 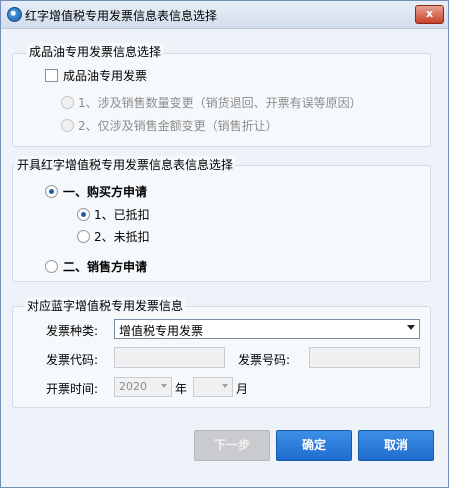 I want to click on oil-invoice-checkbox-label: 成品油专用发票, so click(x=105, y=75).